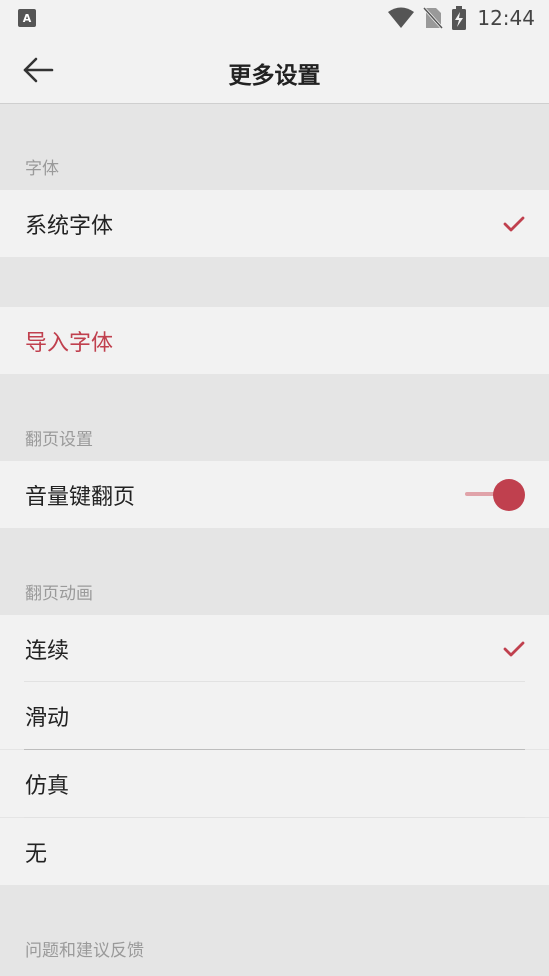  I want to click on animation-option-continuous: 连续, so click(274, 648).